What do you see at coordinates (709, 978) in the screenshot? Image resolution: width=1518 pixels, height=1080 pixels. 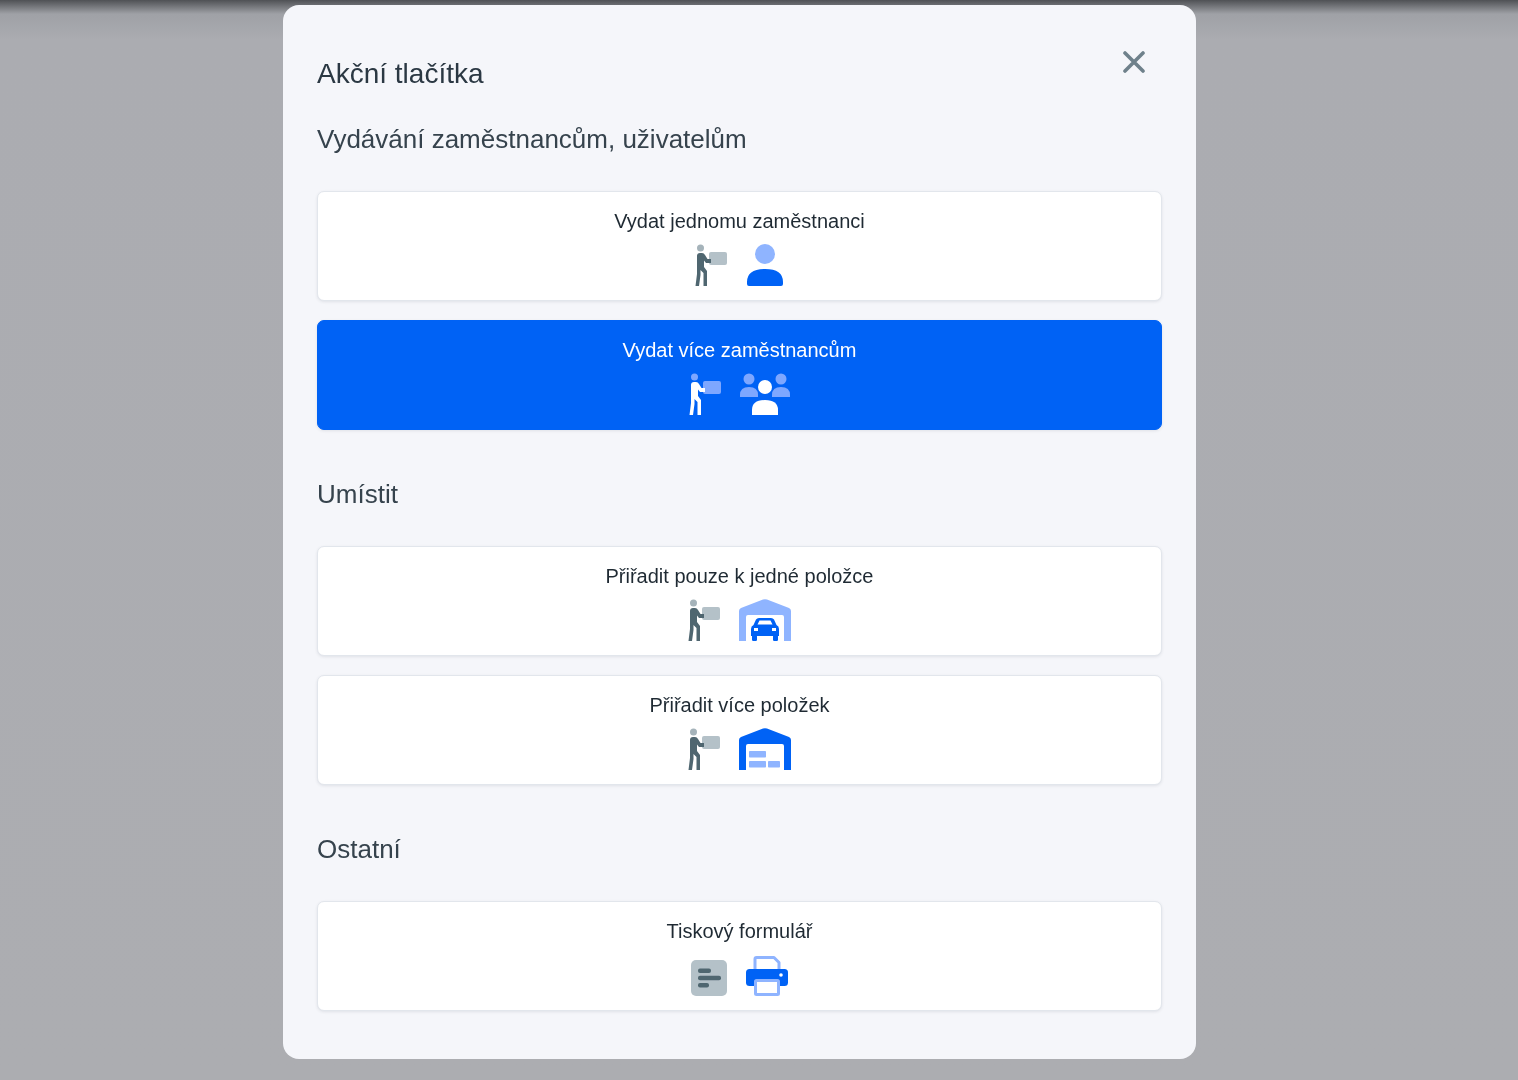 I see `document-icon` at bounding box center [709, 978].